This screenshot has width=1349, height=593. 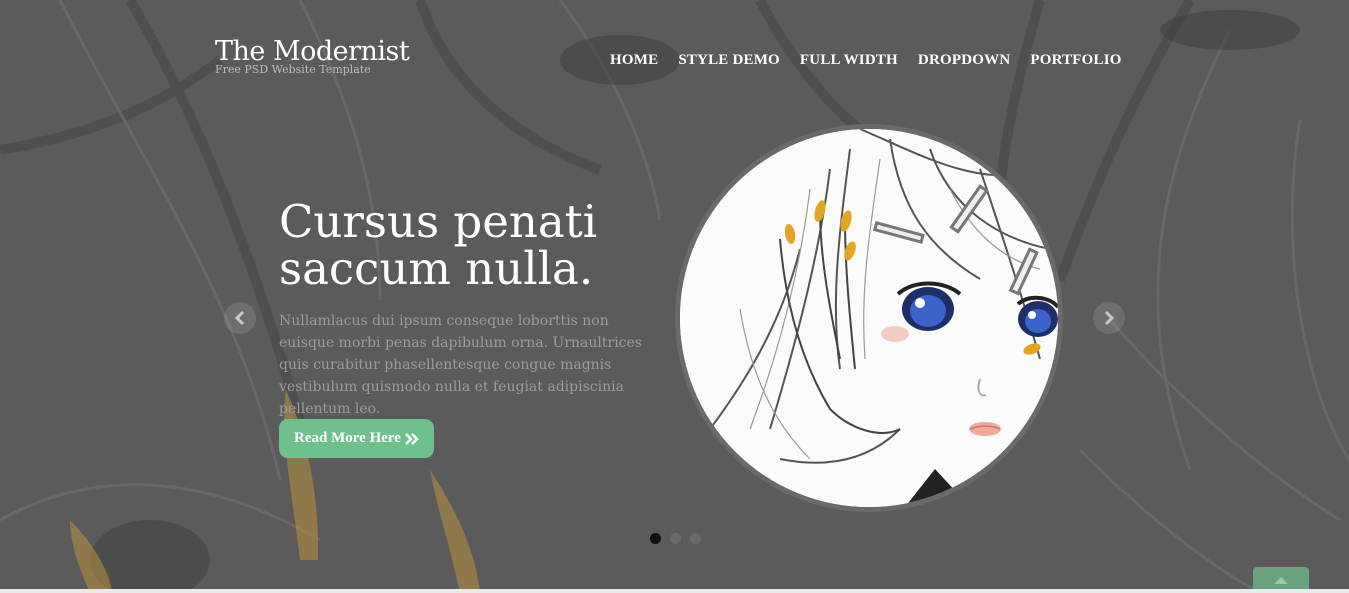 I want to click on chevron-left-icon, so click(x=239, y=318).